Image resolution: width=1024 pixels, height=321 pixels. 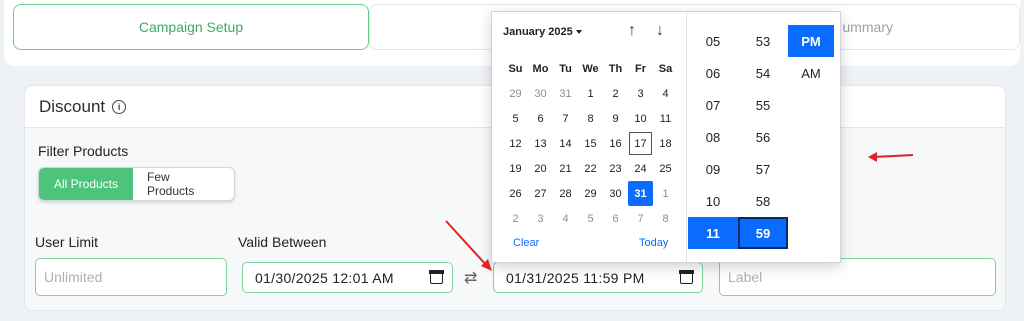 What do you see at coordinates (665, 143) in the screenshot?
I see `calendar-day: 18` at bounding box center [665, 143].